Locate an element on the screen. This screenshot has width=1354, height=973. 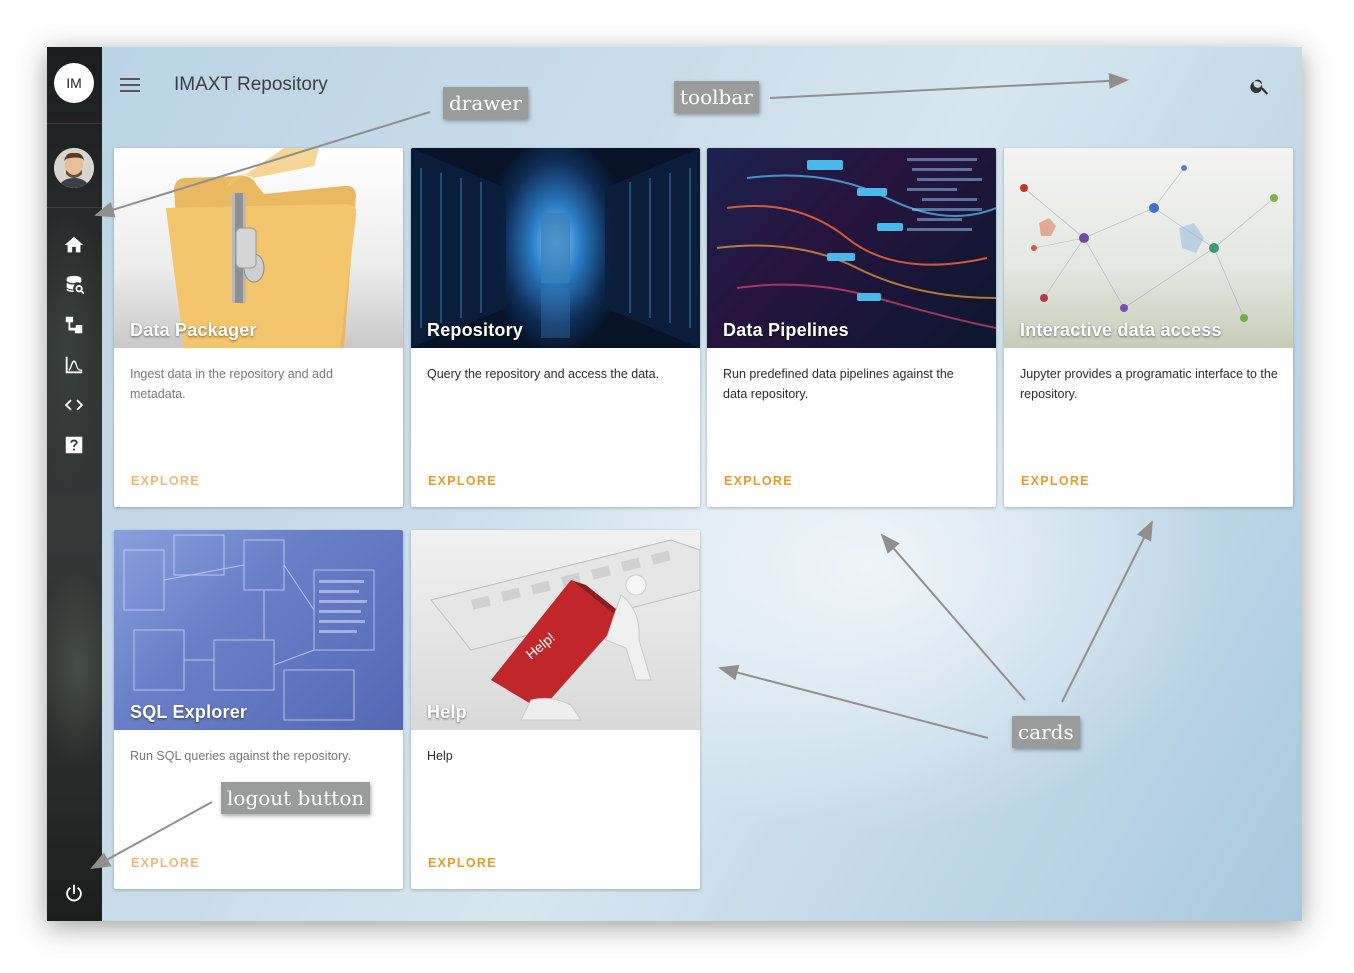
card-image-code-flow is located at coordinates (851, 248).